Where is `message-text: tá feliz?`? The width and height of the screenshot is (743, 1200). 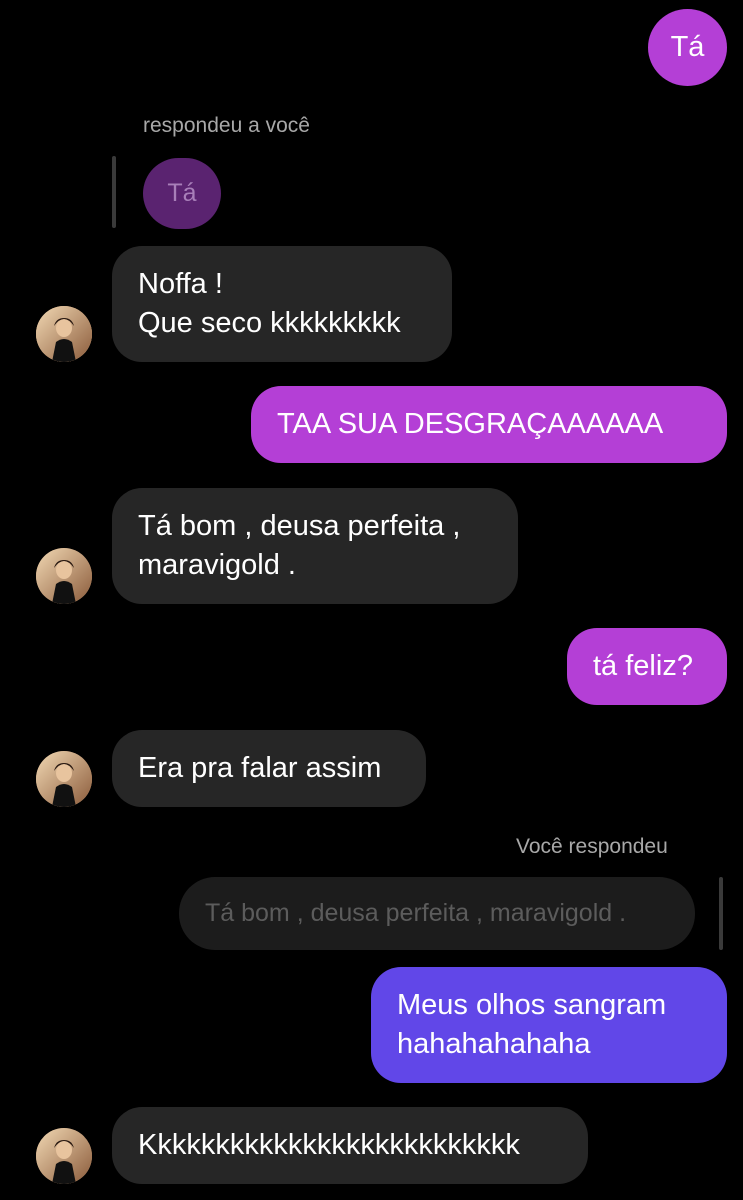 message-text: tá feliz? is located at coordinates (643, 666).